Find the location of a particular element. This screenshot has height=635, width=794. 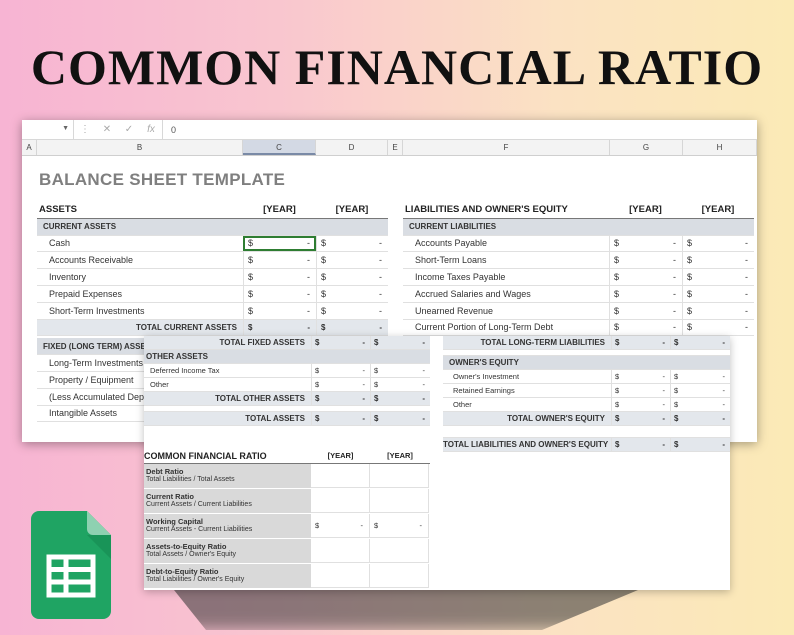

row-label: Accounts Payable is located at coordinates (451, 243).